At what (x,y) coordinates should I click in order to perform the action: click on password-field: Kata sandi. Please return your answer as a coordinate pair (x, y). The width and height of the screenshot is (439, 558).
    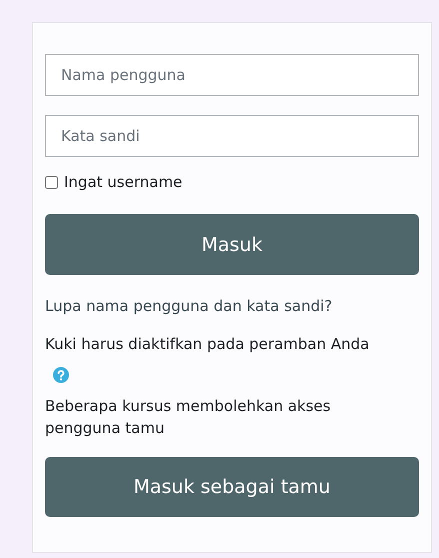
    Looking at the image, I should click on (232, 136).